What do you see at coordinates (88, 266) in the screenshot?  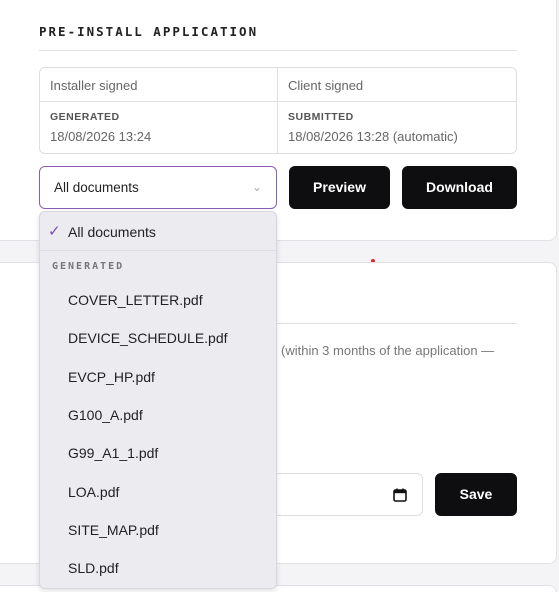 I see `dropdown-group-label: GENERATED` at bounding box center [88, 266].